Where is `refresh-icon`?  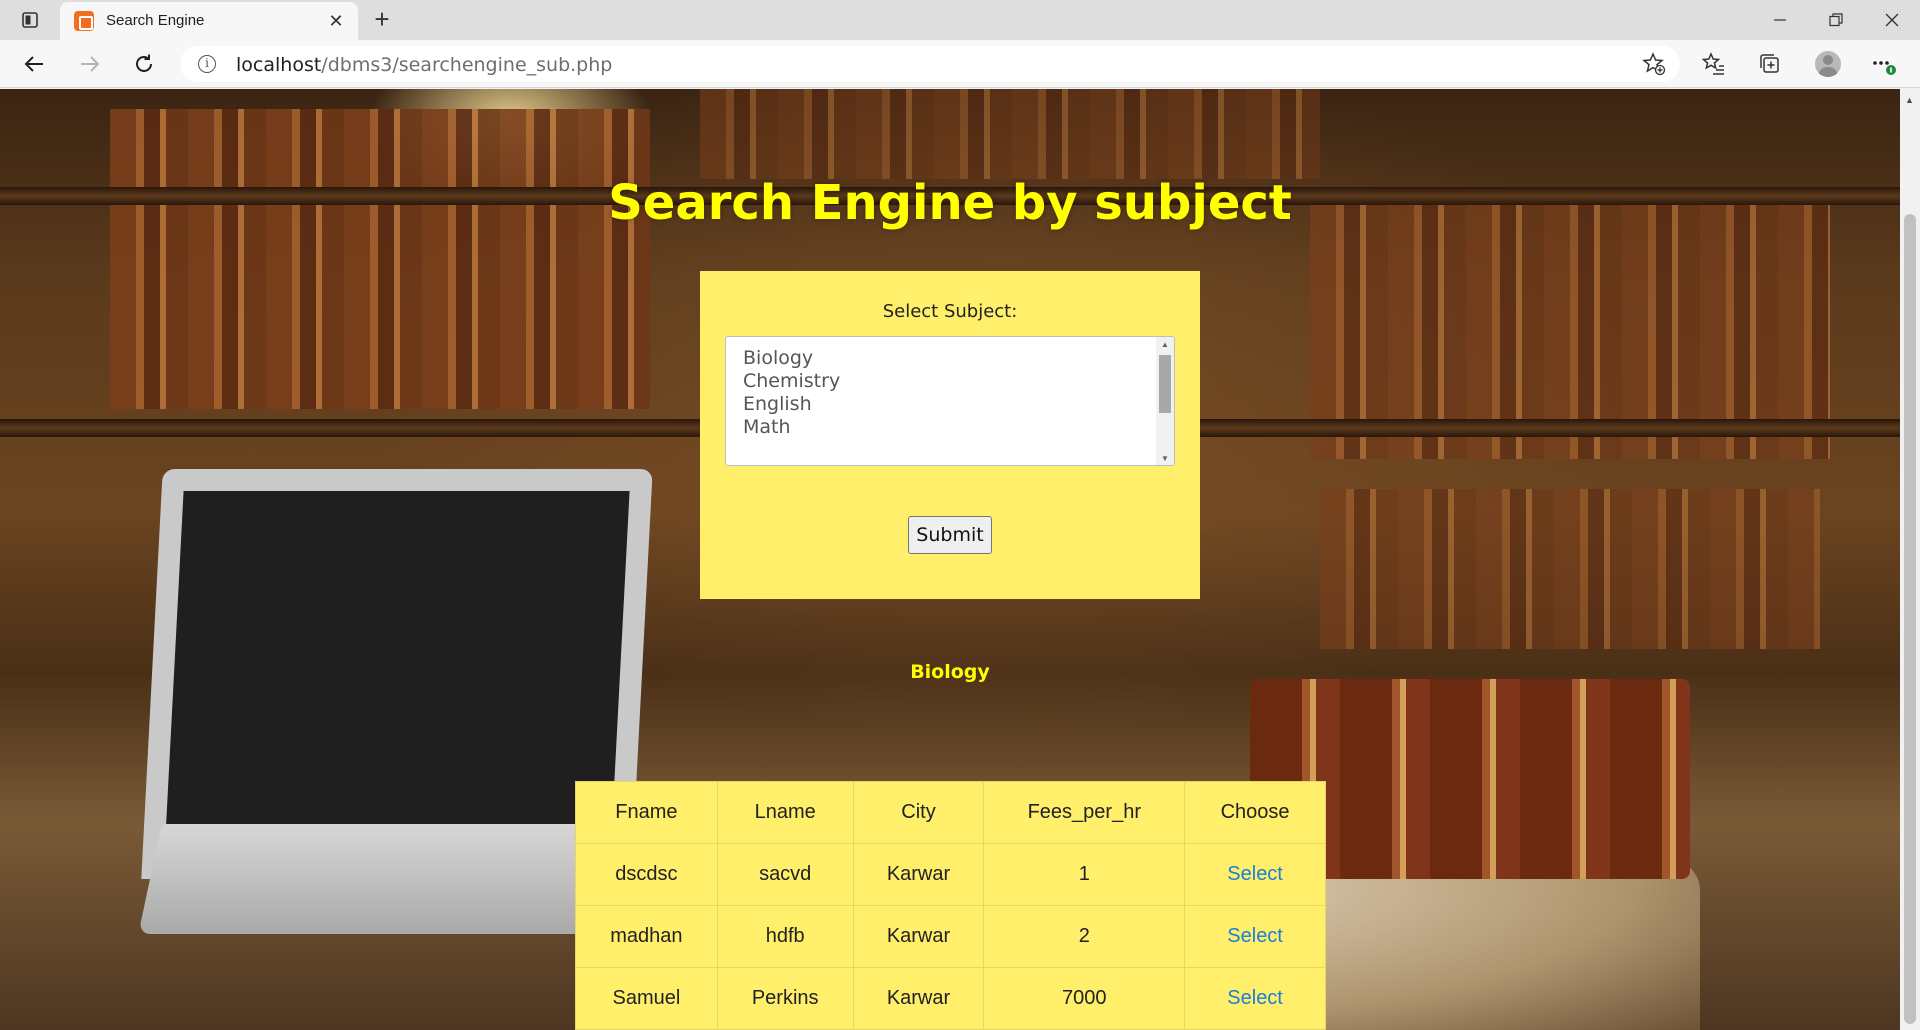 refresh-icon is located at coordinates (144, 64).